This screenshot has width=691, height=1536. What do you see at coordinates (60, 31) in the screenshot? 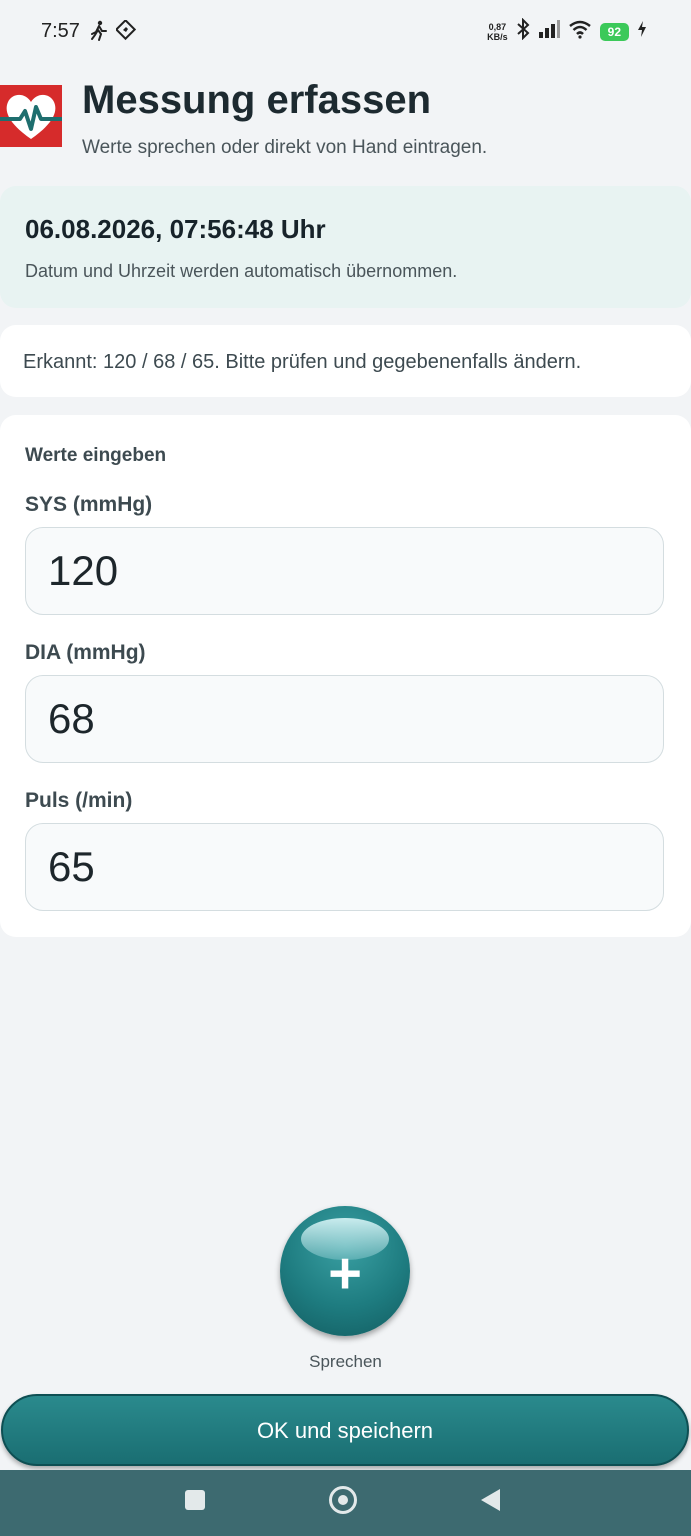
I see `status-time: 7:57` at bounding box center [60, 31].